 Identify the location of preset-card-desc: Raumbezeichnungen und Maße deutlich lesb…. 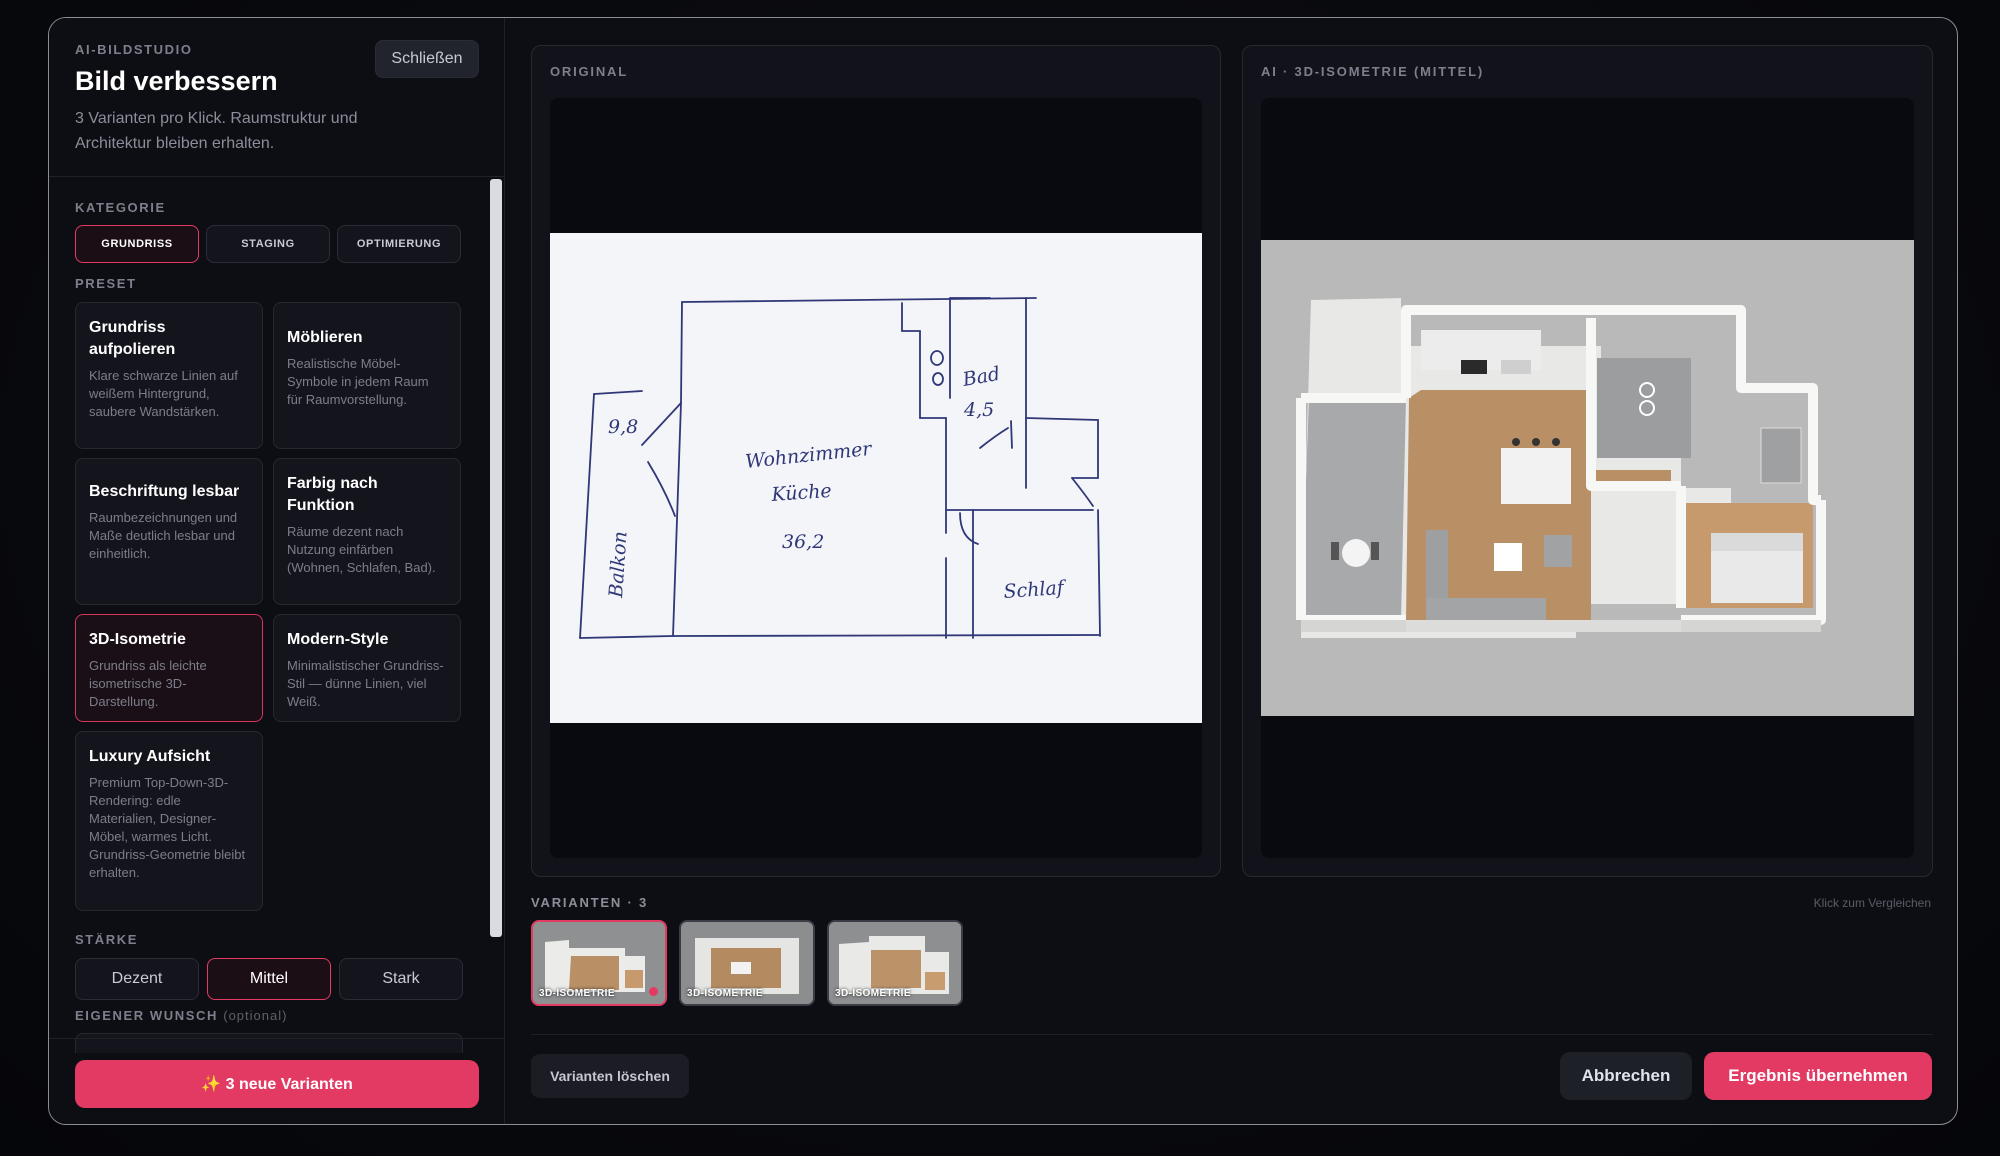
(163, 535).